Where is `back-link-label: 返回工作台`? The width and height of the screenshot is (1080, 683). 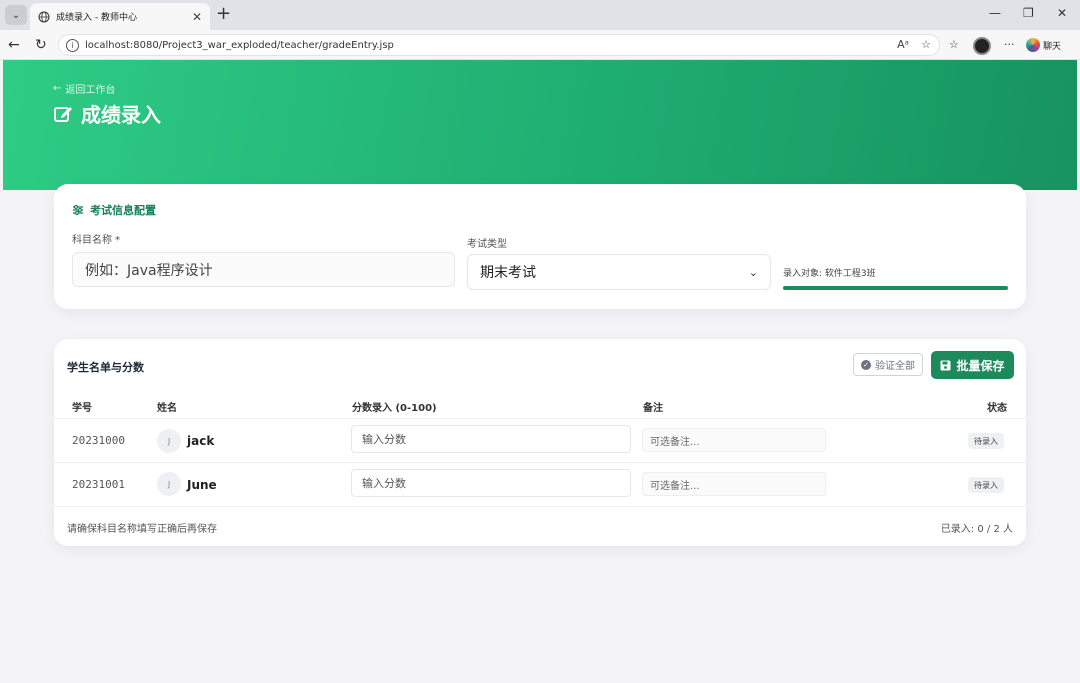 back-link-label: 返回工作台 is located at coordinates (90, 90).